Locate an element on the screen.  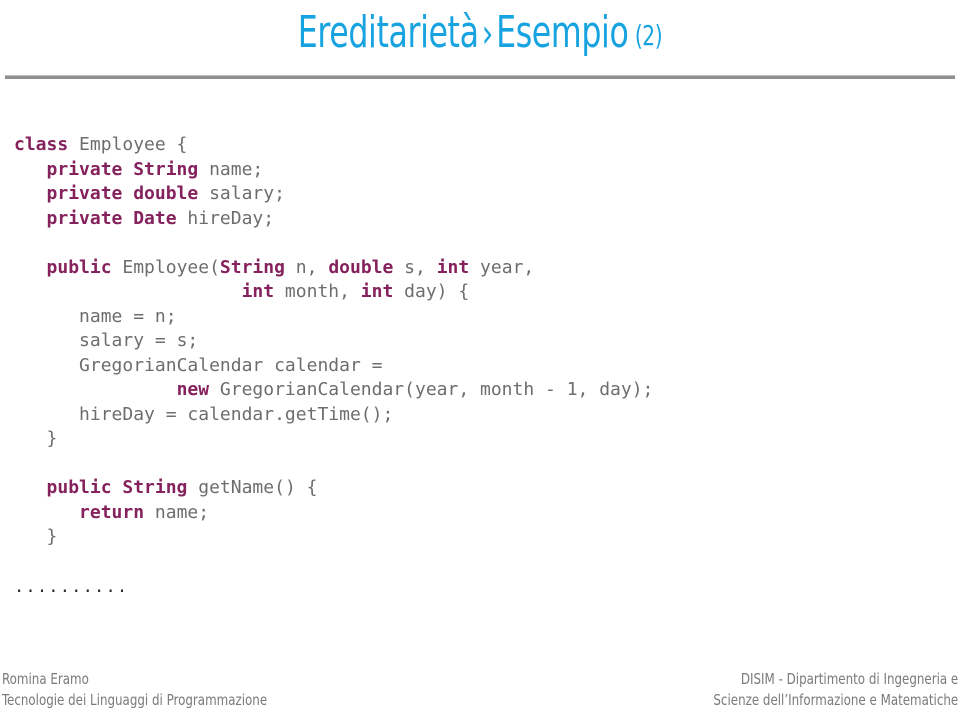
code-identifier: GregorianCalendar(year, month - 1, day); is located at coordinates (431, 389).